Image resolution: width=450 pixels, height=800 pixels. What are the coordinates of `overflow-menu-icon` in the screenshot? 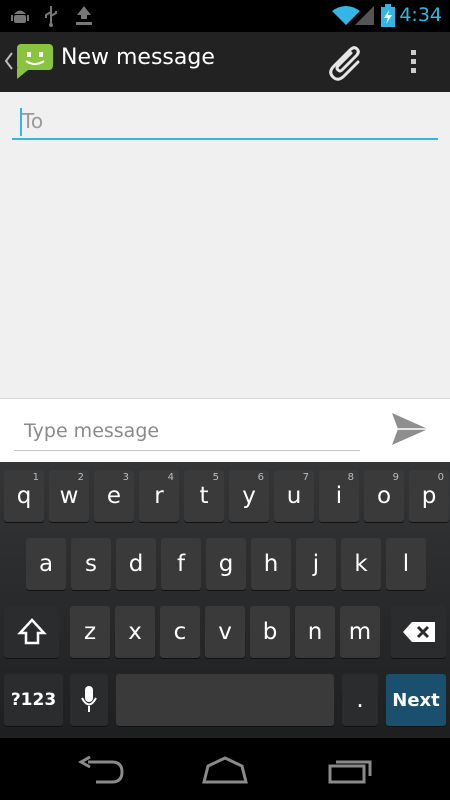 It's located at (414, 62).